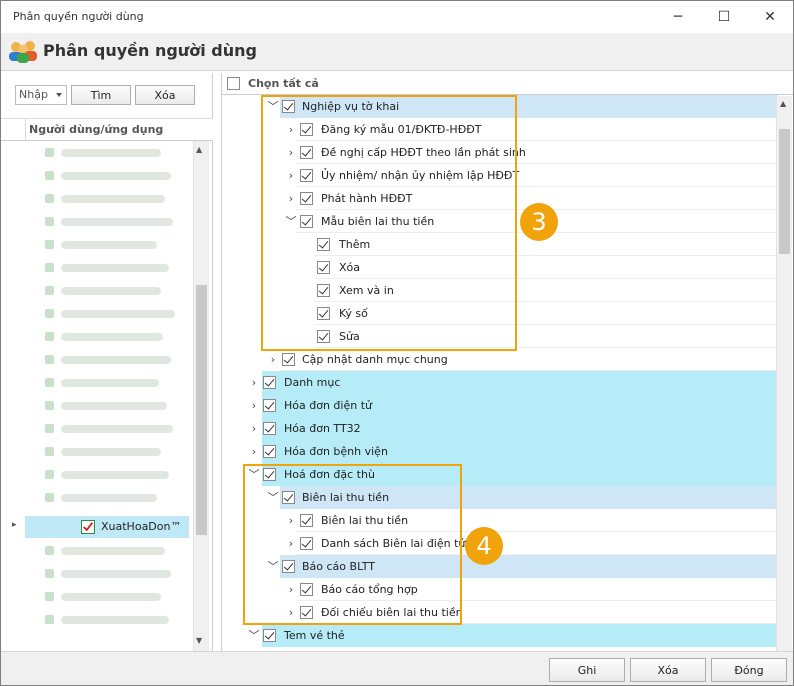 The image size is (794, 686). I want to click on filter-combo: Nhập, so click(41, 95).